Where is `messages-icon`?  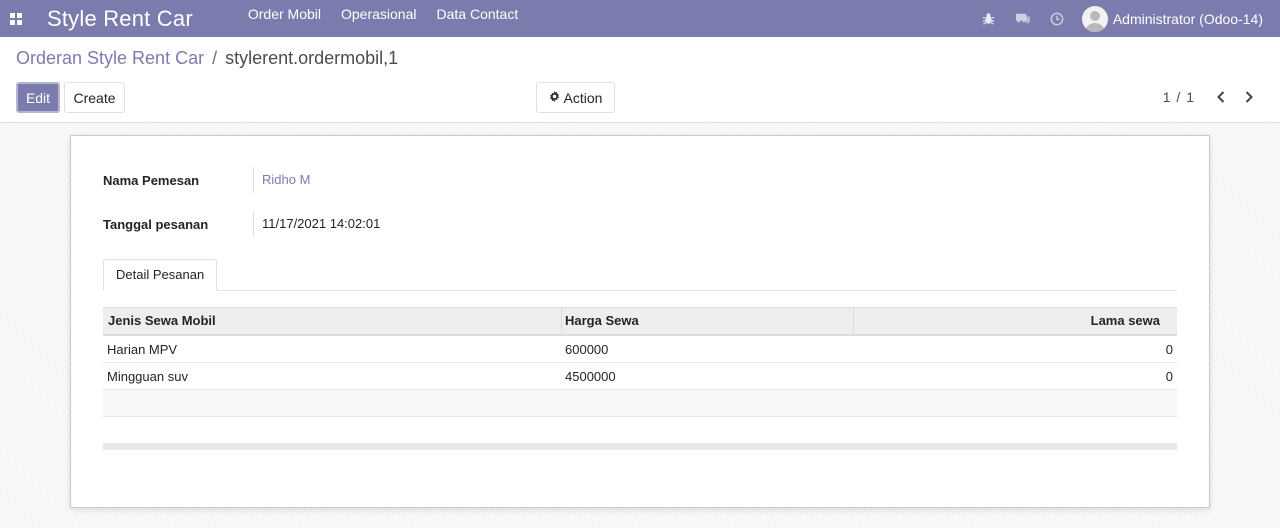
messages-icon is located at coordinates (1023, 18).